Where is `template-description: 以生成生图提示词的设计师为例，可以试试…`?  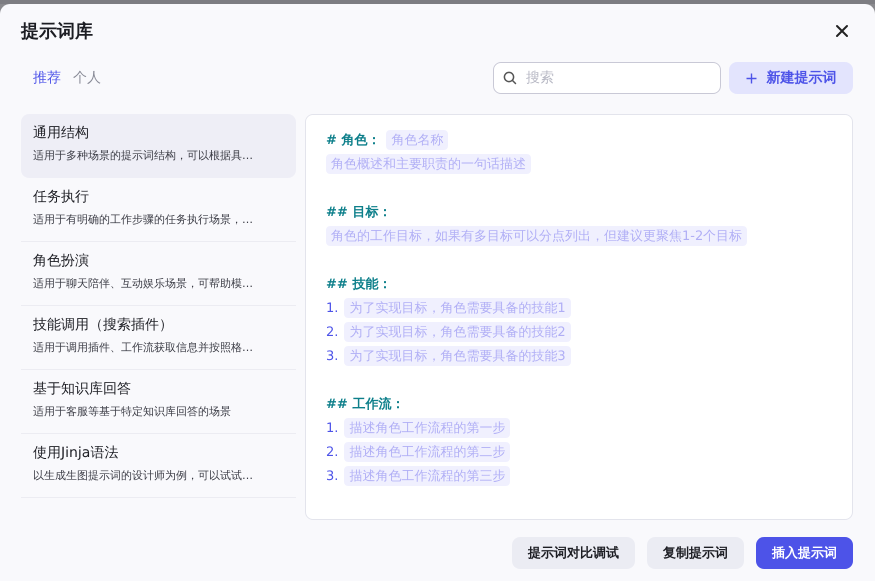
template-description: 以生成生图提示词的设计师为例，可以试试… is located at coordinates (143, 475).